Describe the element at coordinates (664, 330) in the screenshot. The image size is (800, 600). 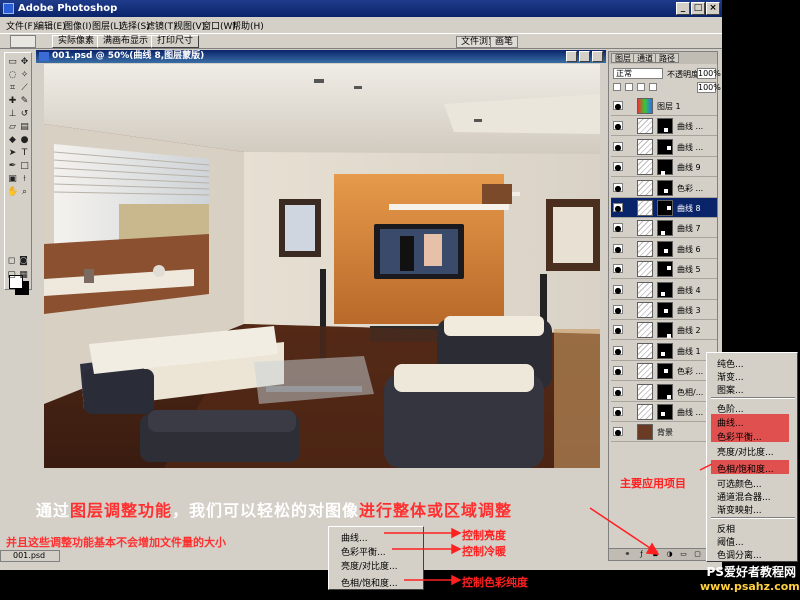
I see `layer-row: ● 曲线 2` at that location.